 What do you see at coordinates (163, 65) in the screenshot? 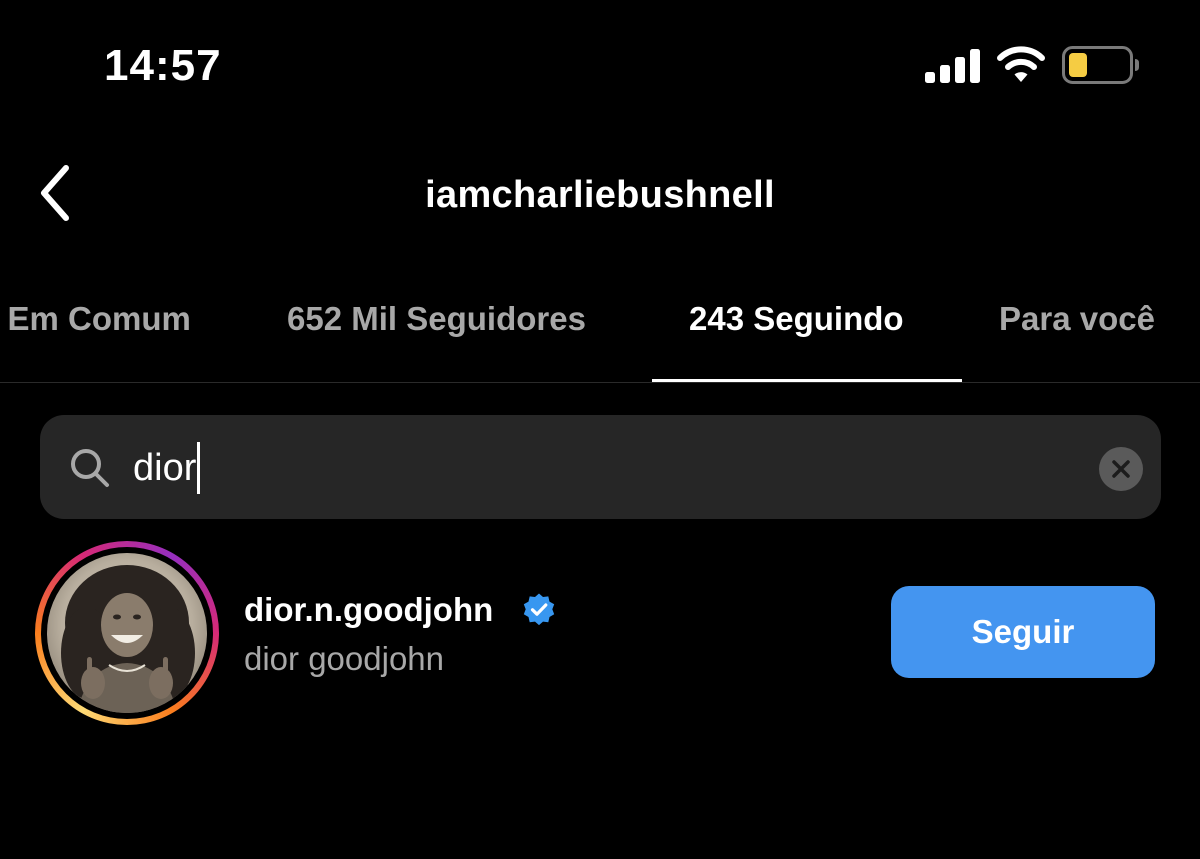
I see `status-time: 14:57` at bounding box center [163, 65].